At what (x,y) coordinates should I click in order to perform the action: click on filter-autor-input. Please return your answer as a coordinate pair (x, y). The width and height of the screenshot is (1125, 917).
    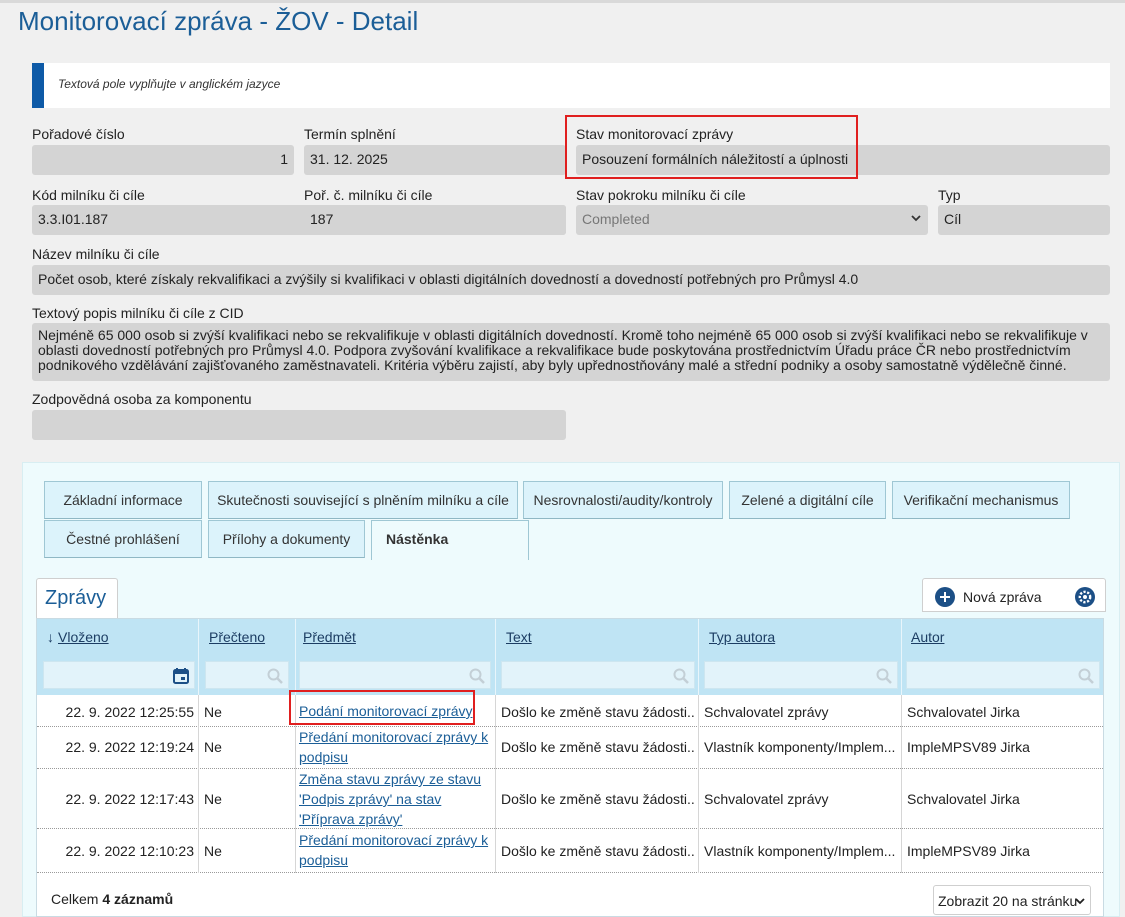
    Looking at the image, I should click on (1003, 675).